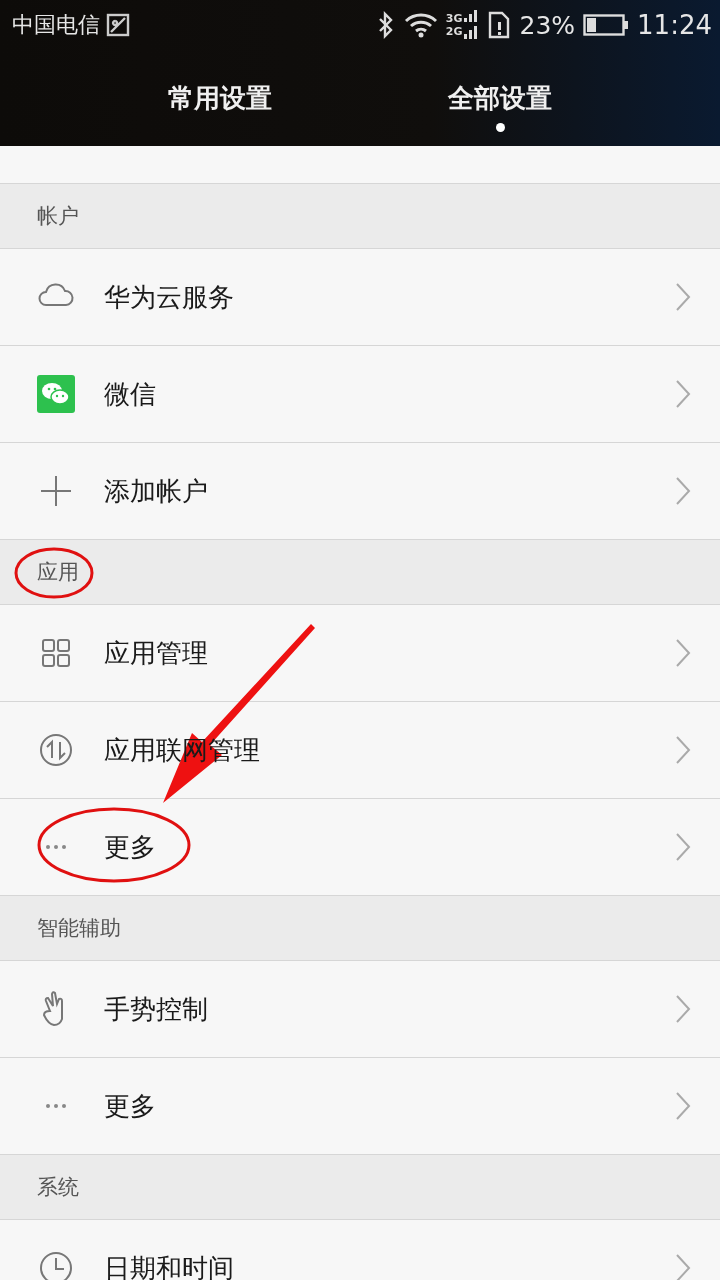 This screenshot has height=1280, width=720. I want to click on clock-time: 11:24, so click(674, 25).